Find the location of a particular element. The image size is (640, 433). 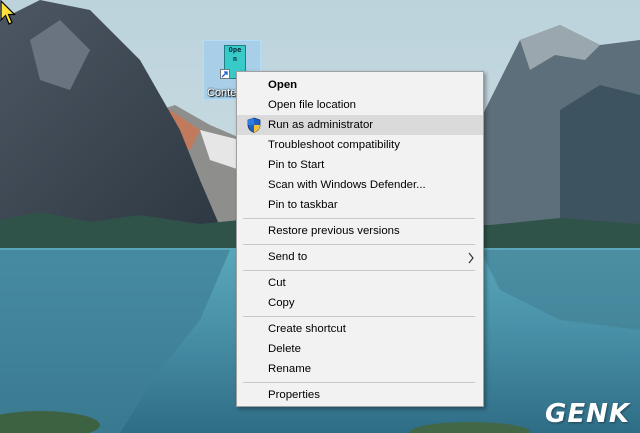

icon-text-line-1: Ope is located at coordinates (235, 50).